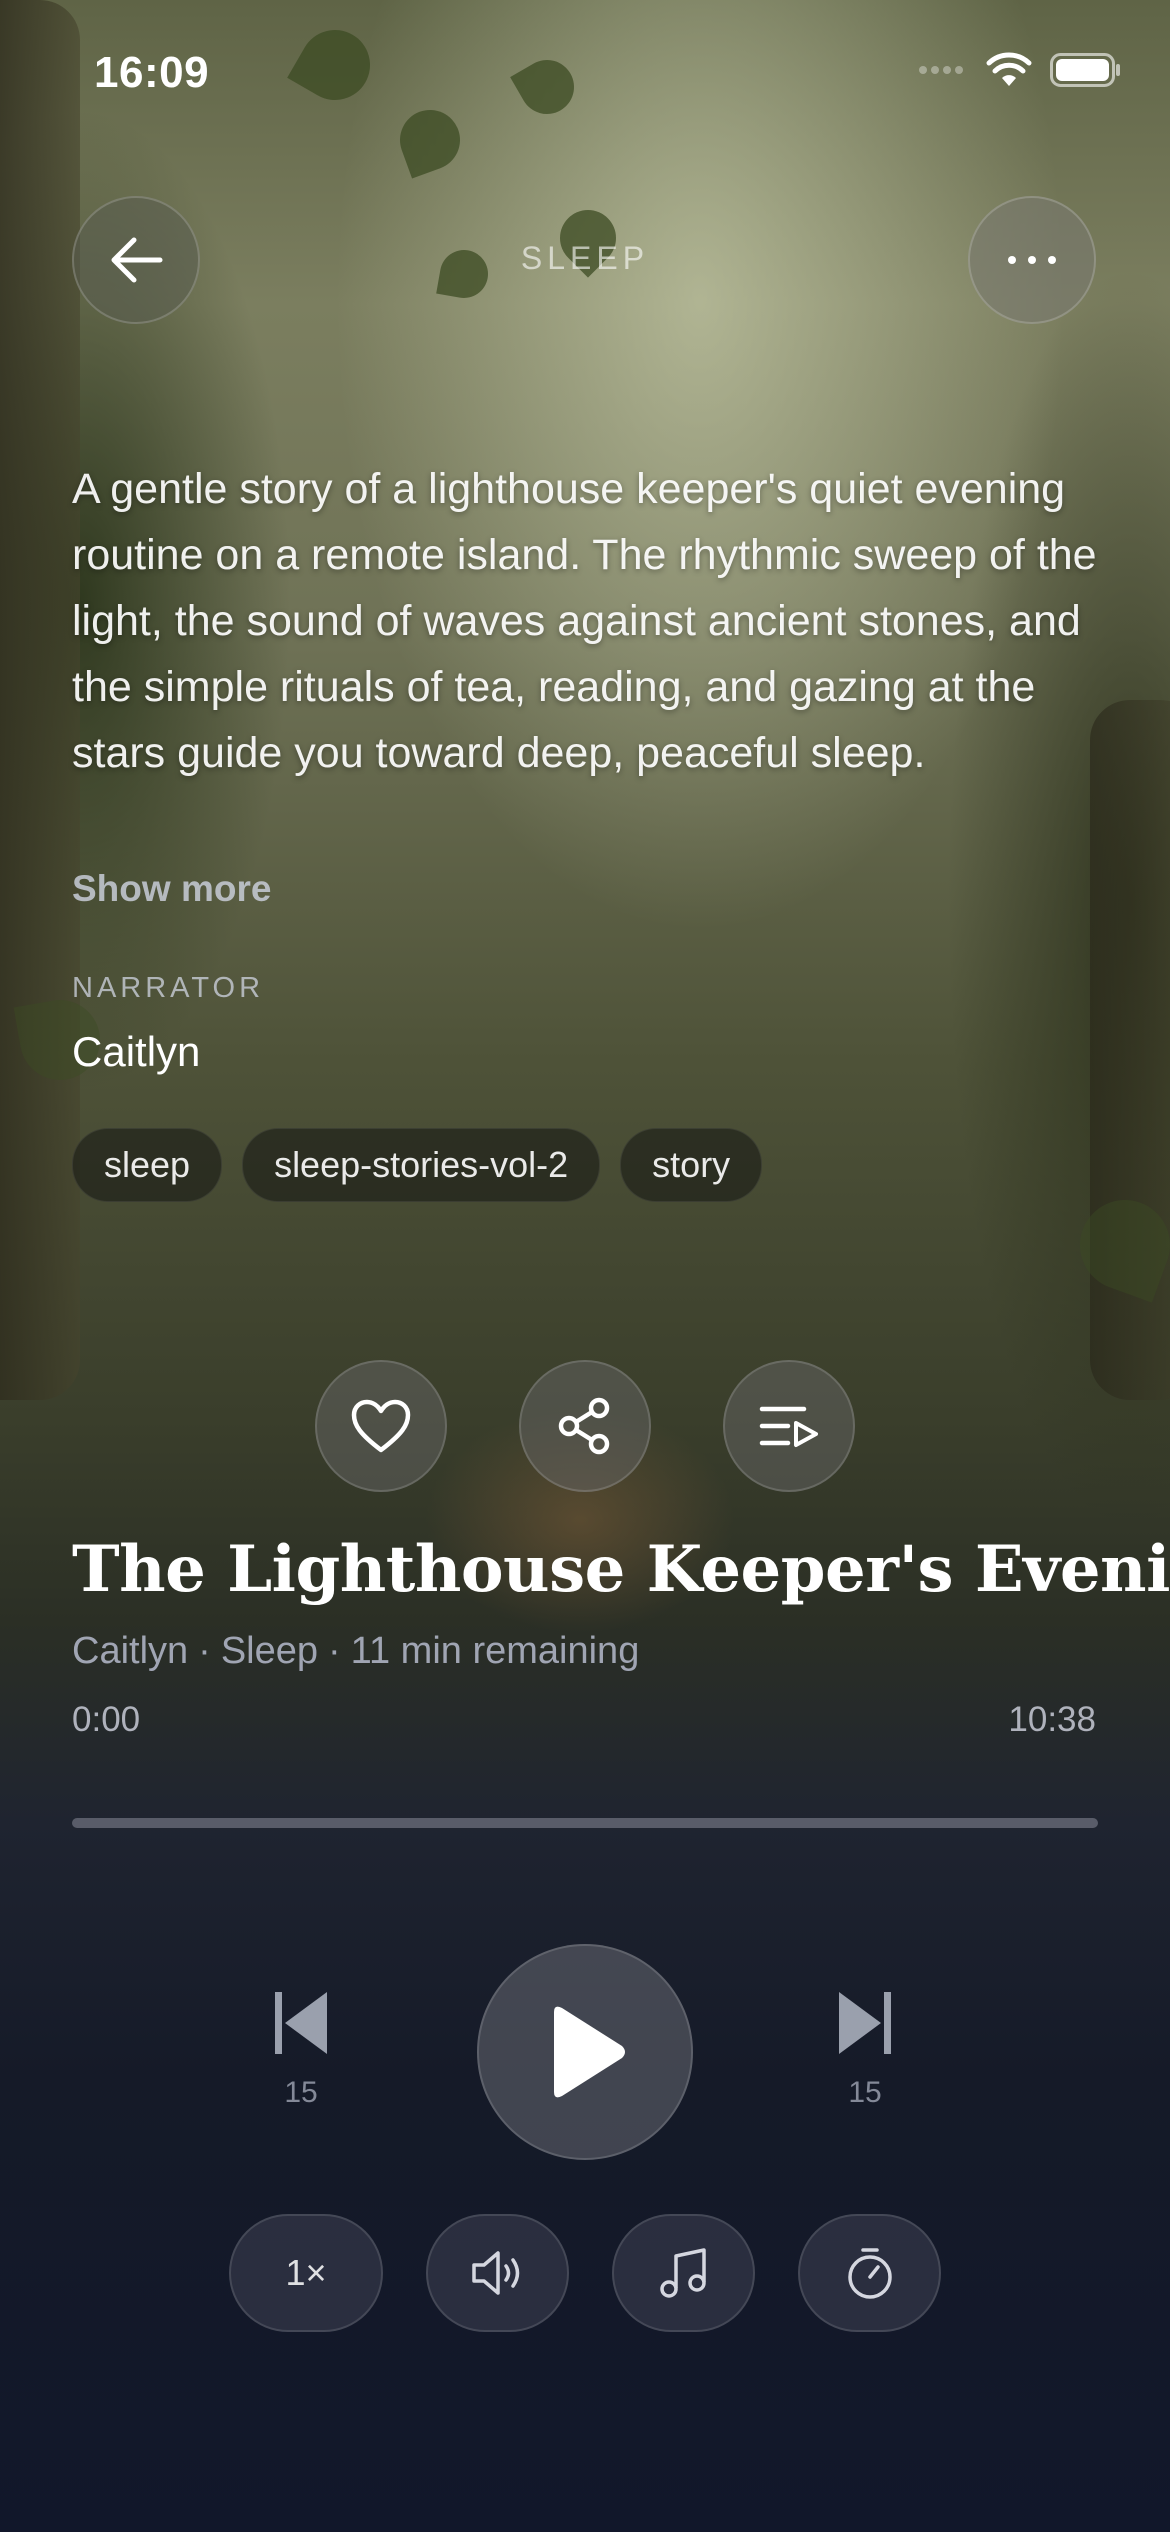  I want to click on timer-icon, so click(869, 2273).